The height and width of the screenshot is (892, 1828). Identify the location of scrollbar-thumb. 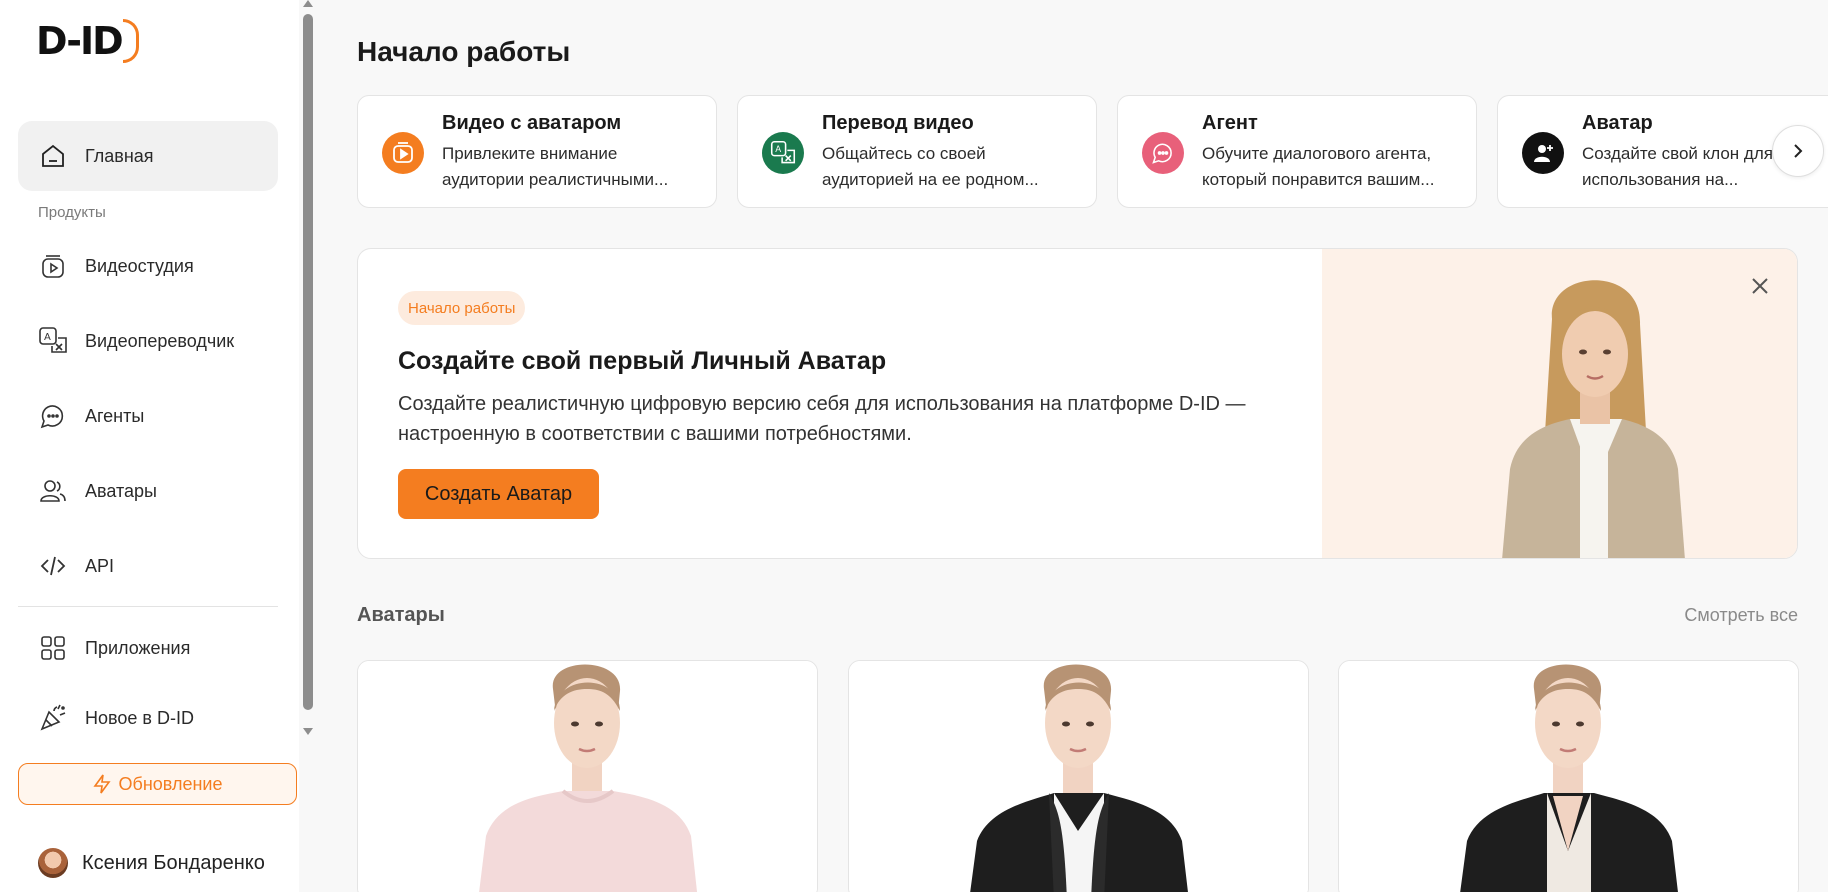
(308, 362).